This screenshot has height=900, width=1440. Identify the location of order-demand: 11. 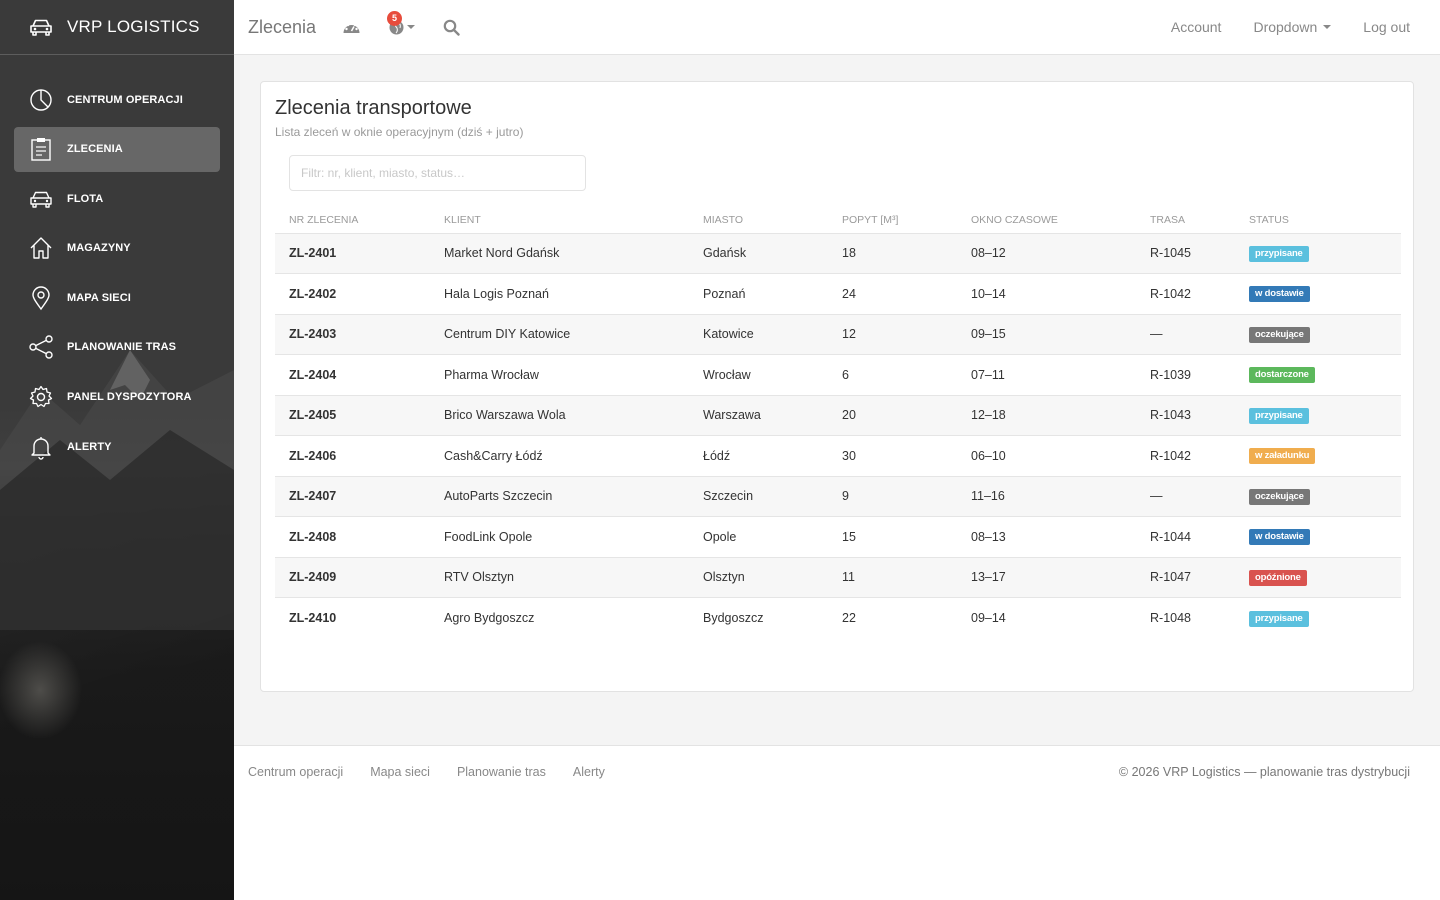
(892, 577).